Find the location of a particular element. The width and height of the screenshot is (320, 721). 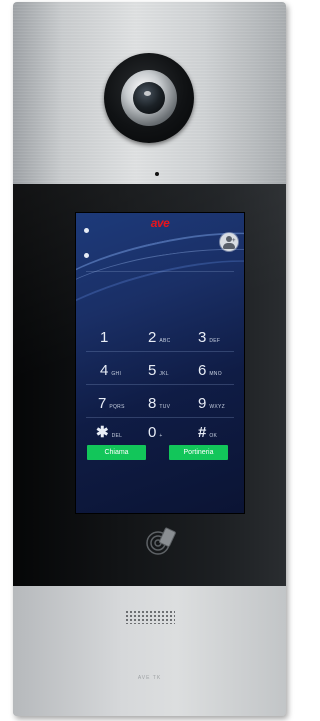

key-digit: 1 is located at coordinates (104, 337).